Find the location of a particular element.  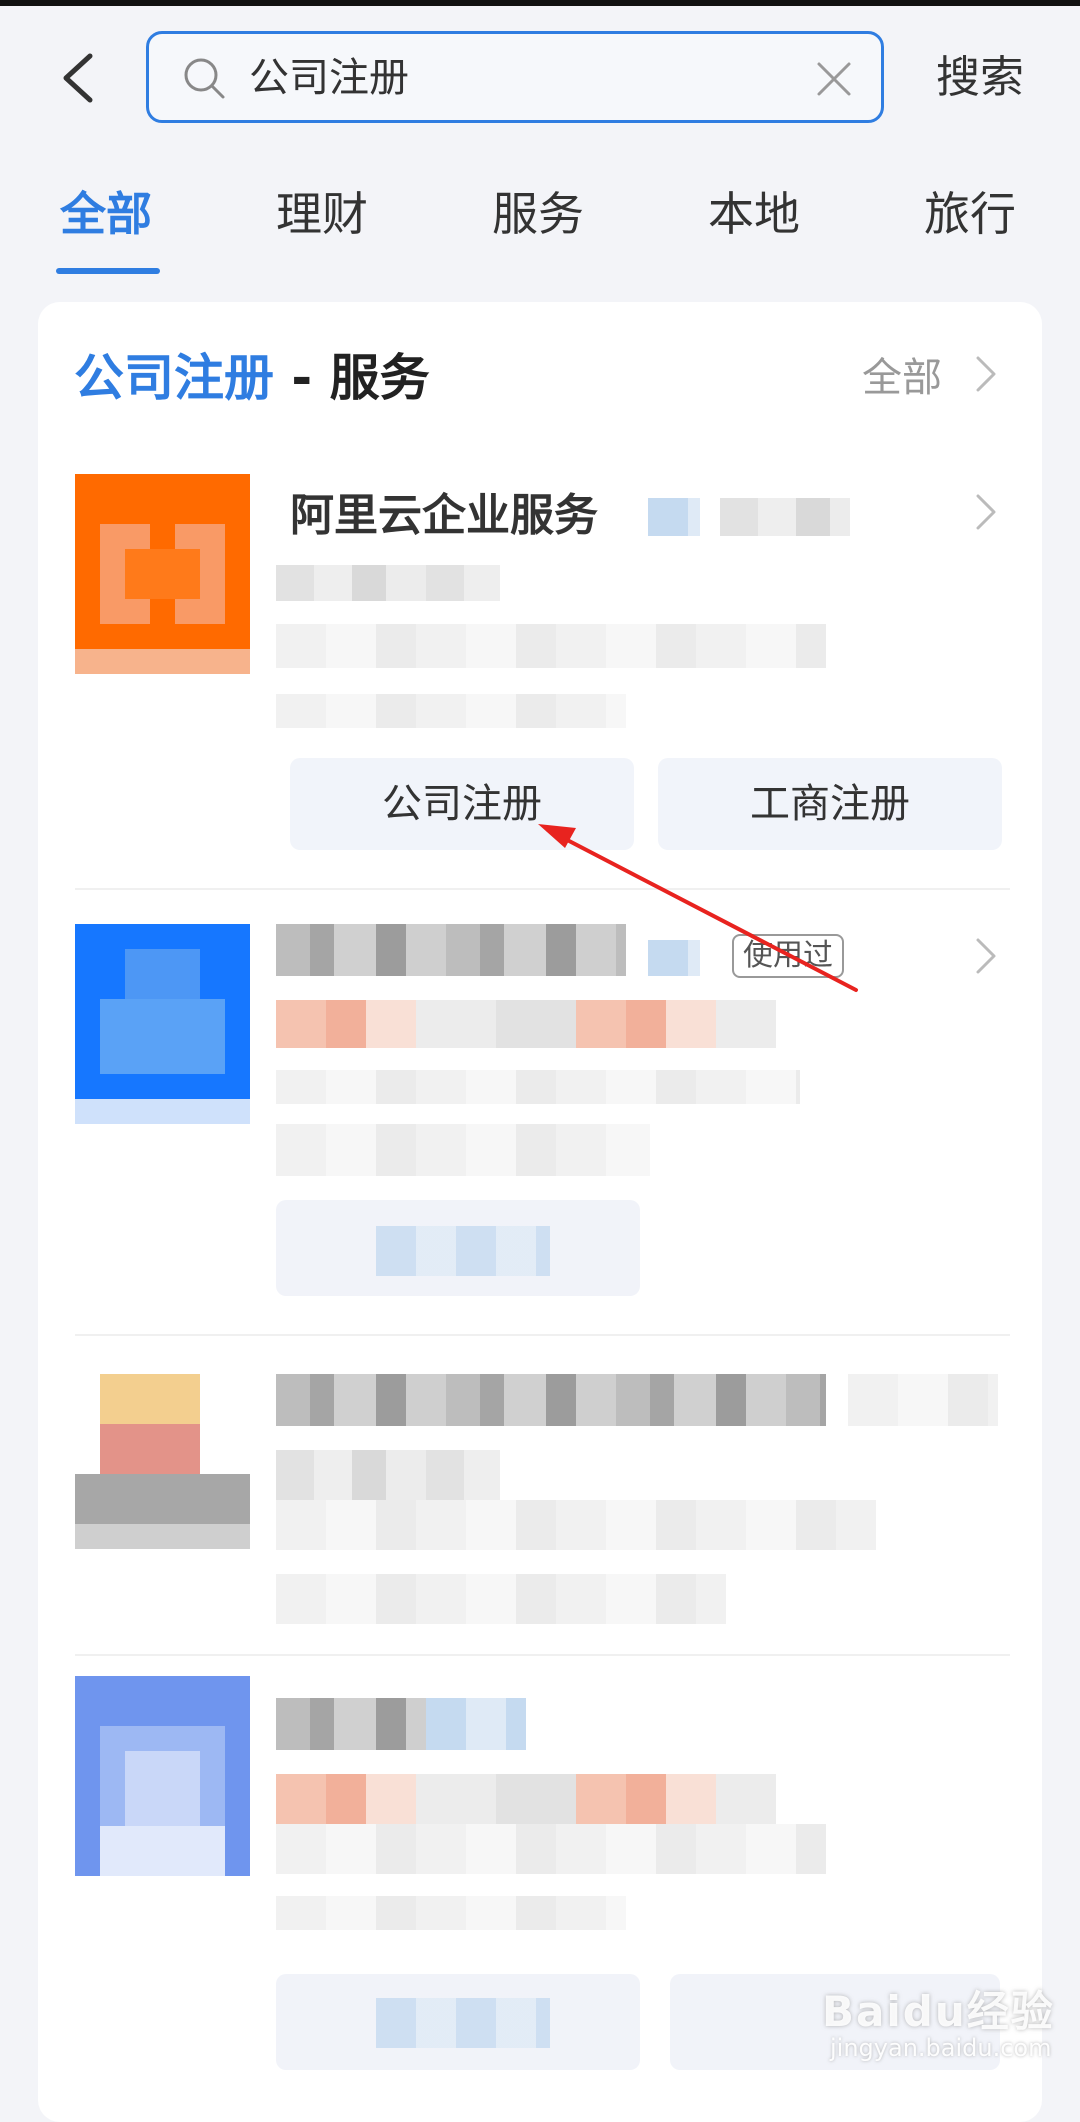

action-company-registration: 公司注册 is located at coordinates (462, 804).